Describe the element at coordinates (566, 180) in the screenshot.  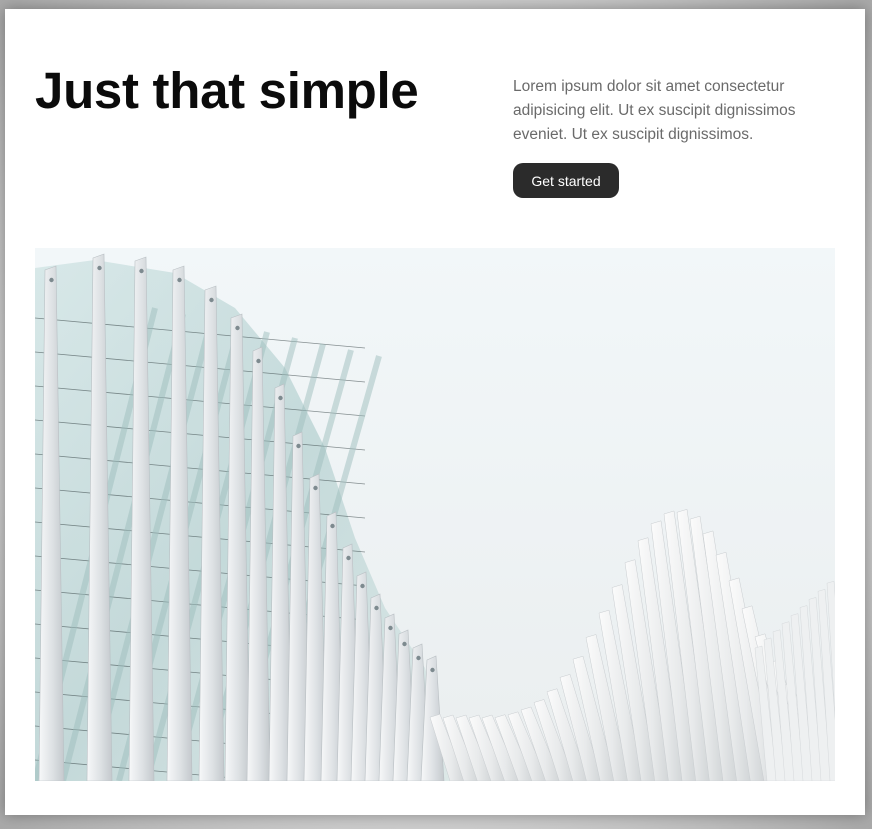
I see `get-started-button: Get started` at that location.